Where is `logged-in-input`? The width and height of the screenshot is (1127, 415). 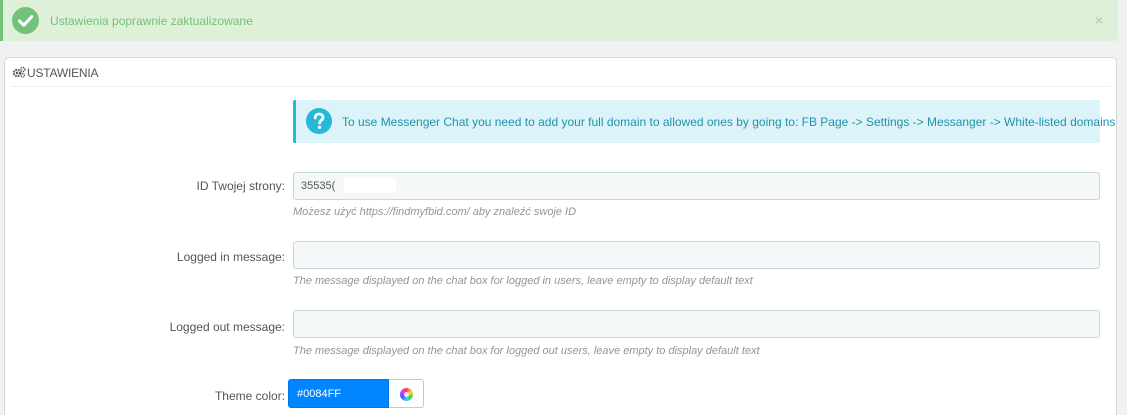 logged-in-input is located at coordinates (696, 255).